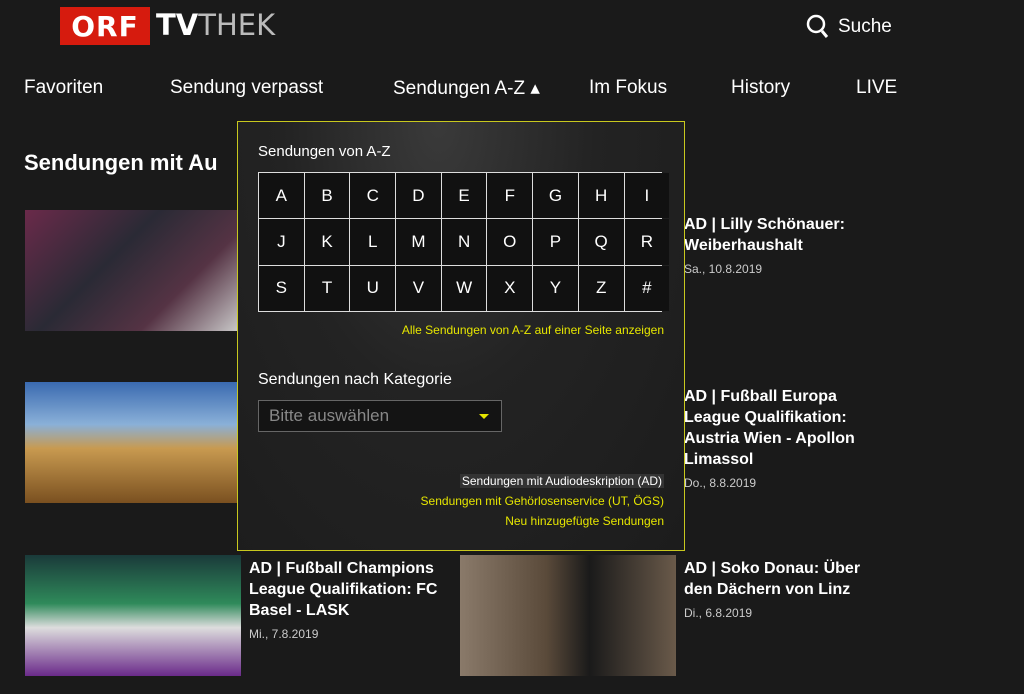 The width and height of the screenshot is (1024, 694). Describe the element at coordinates (373, 196) in the screenshot. I see `letter-c: C` at that location.